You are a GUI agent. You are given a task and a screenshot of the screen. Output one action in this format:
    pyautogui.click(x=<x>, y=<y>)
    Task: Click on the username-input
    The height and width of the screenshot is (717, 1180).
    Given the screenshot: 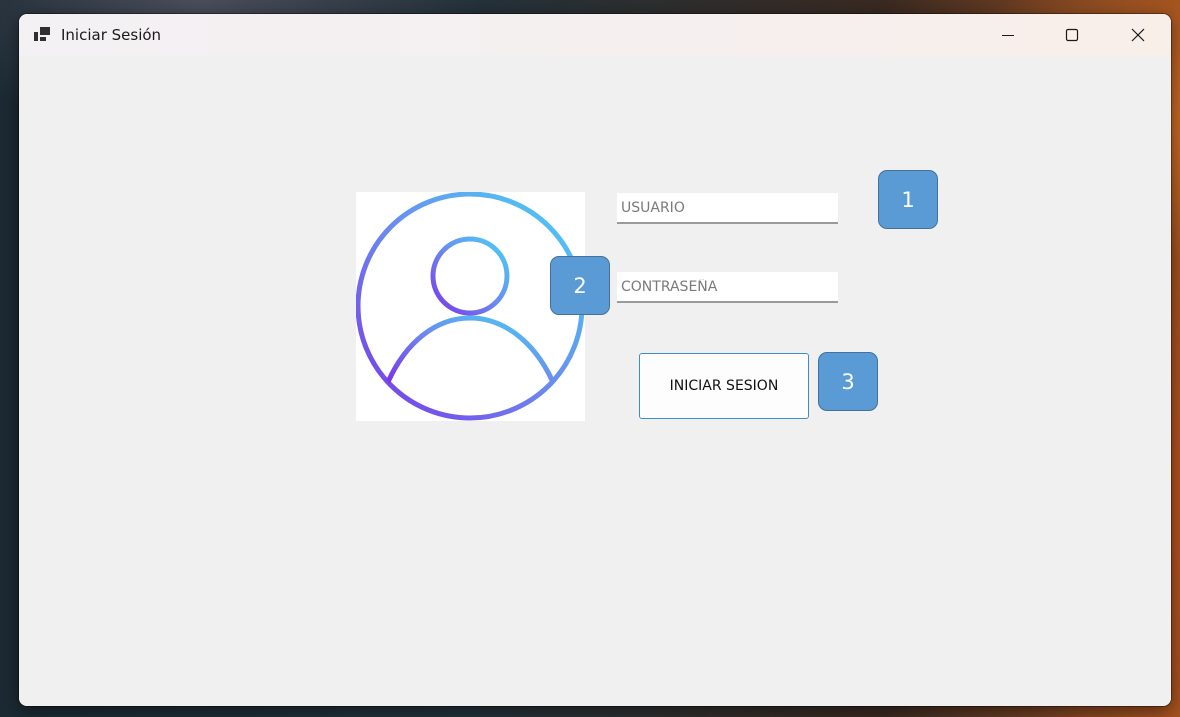 What is the action you would take?
    pyautogui.click(x=727, y=208)
    